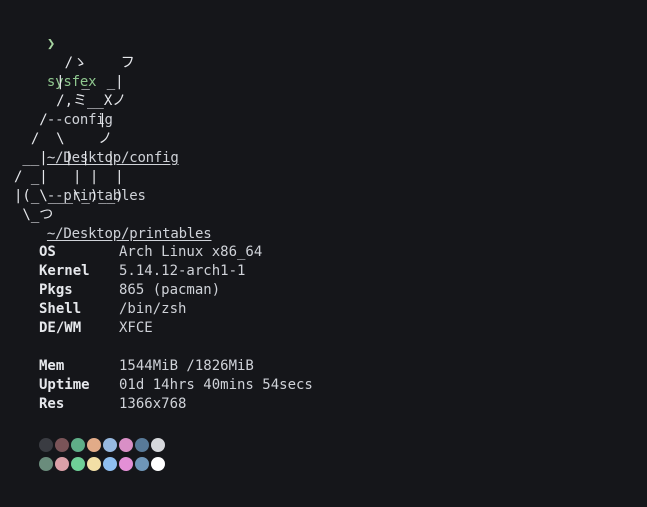  What do you see at coordinates (153, 404) in the screenshot?
I see `info-value: 1366x768` at bounding box center [153, 404].